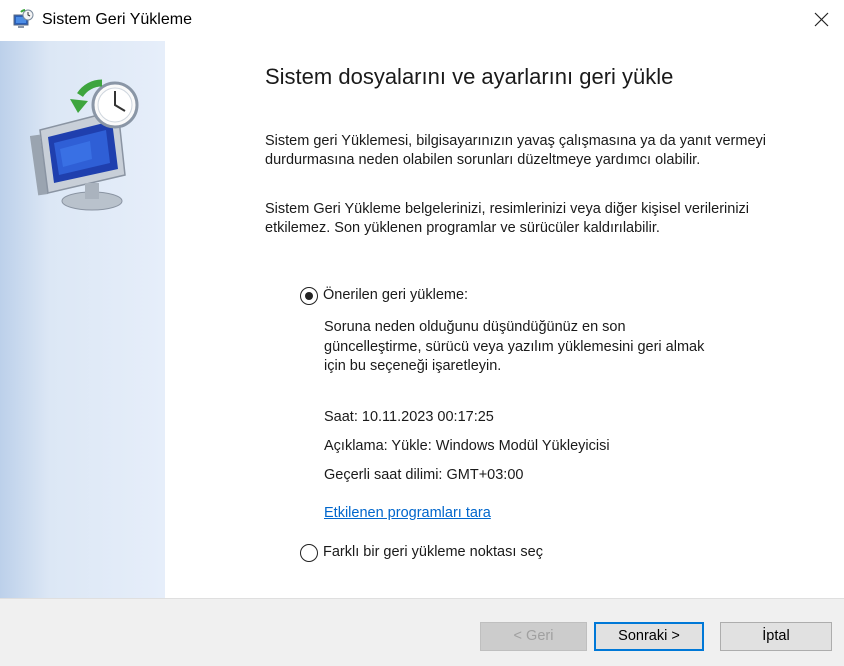  Describe the element at coordinates (533, 636) in the screenshot. I see `back-button: < Geri` at that location.